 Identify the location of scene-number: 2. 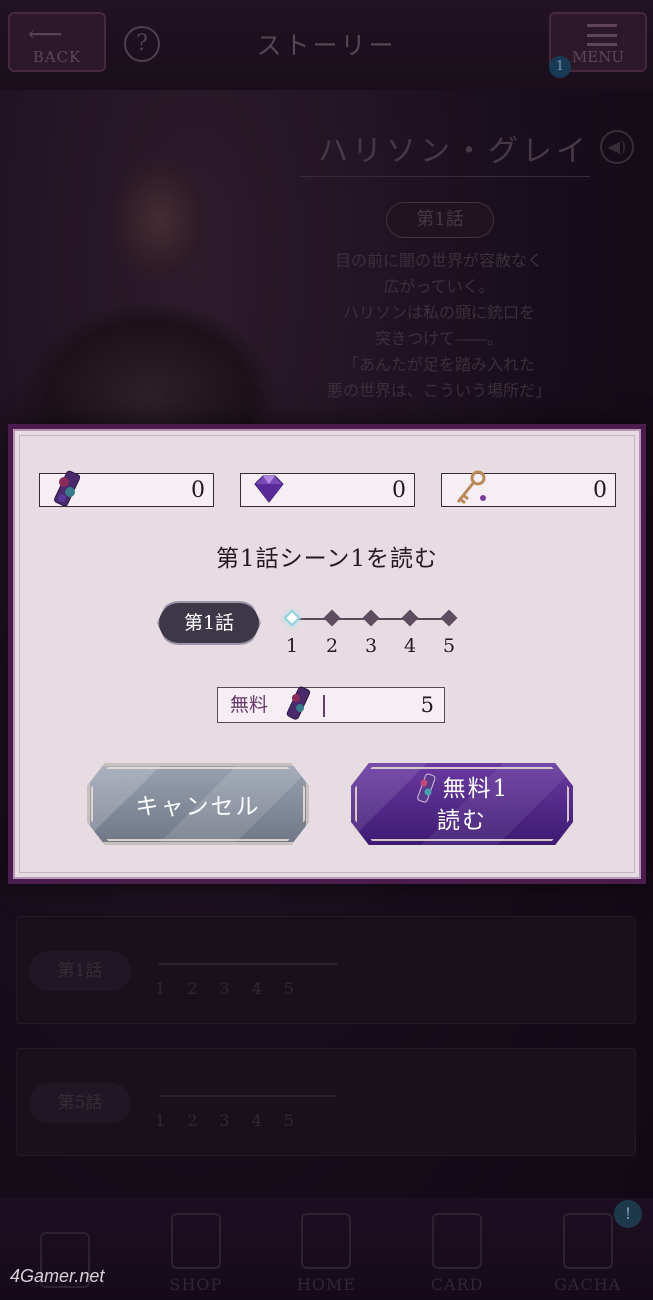
(332, 646).